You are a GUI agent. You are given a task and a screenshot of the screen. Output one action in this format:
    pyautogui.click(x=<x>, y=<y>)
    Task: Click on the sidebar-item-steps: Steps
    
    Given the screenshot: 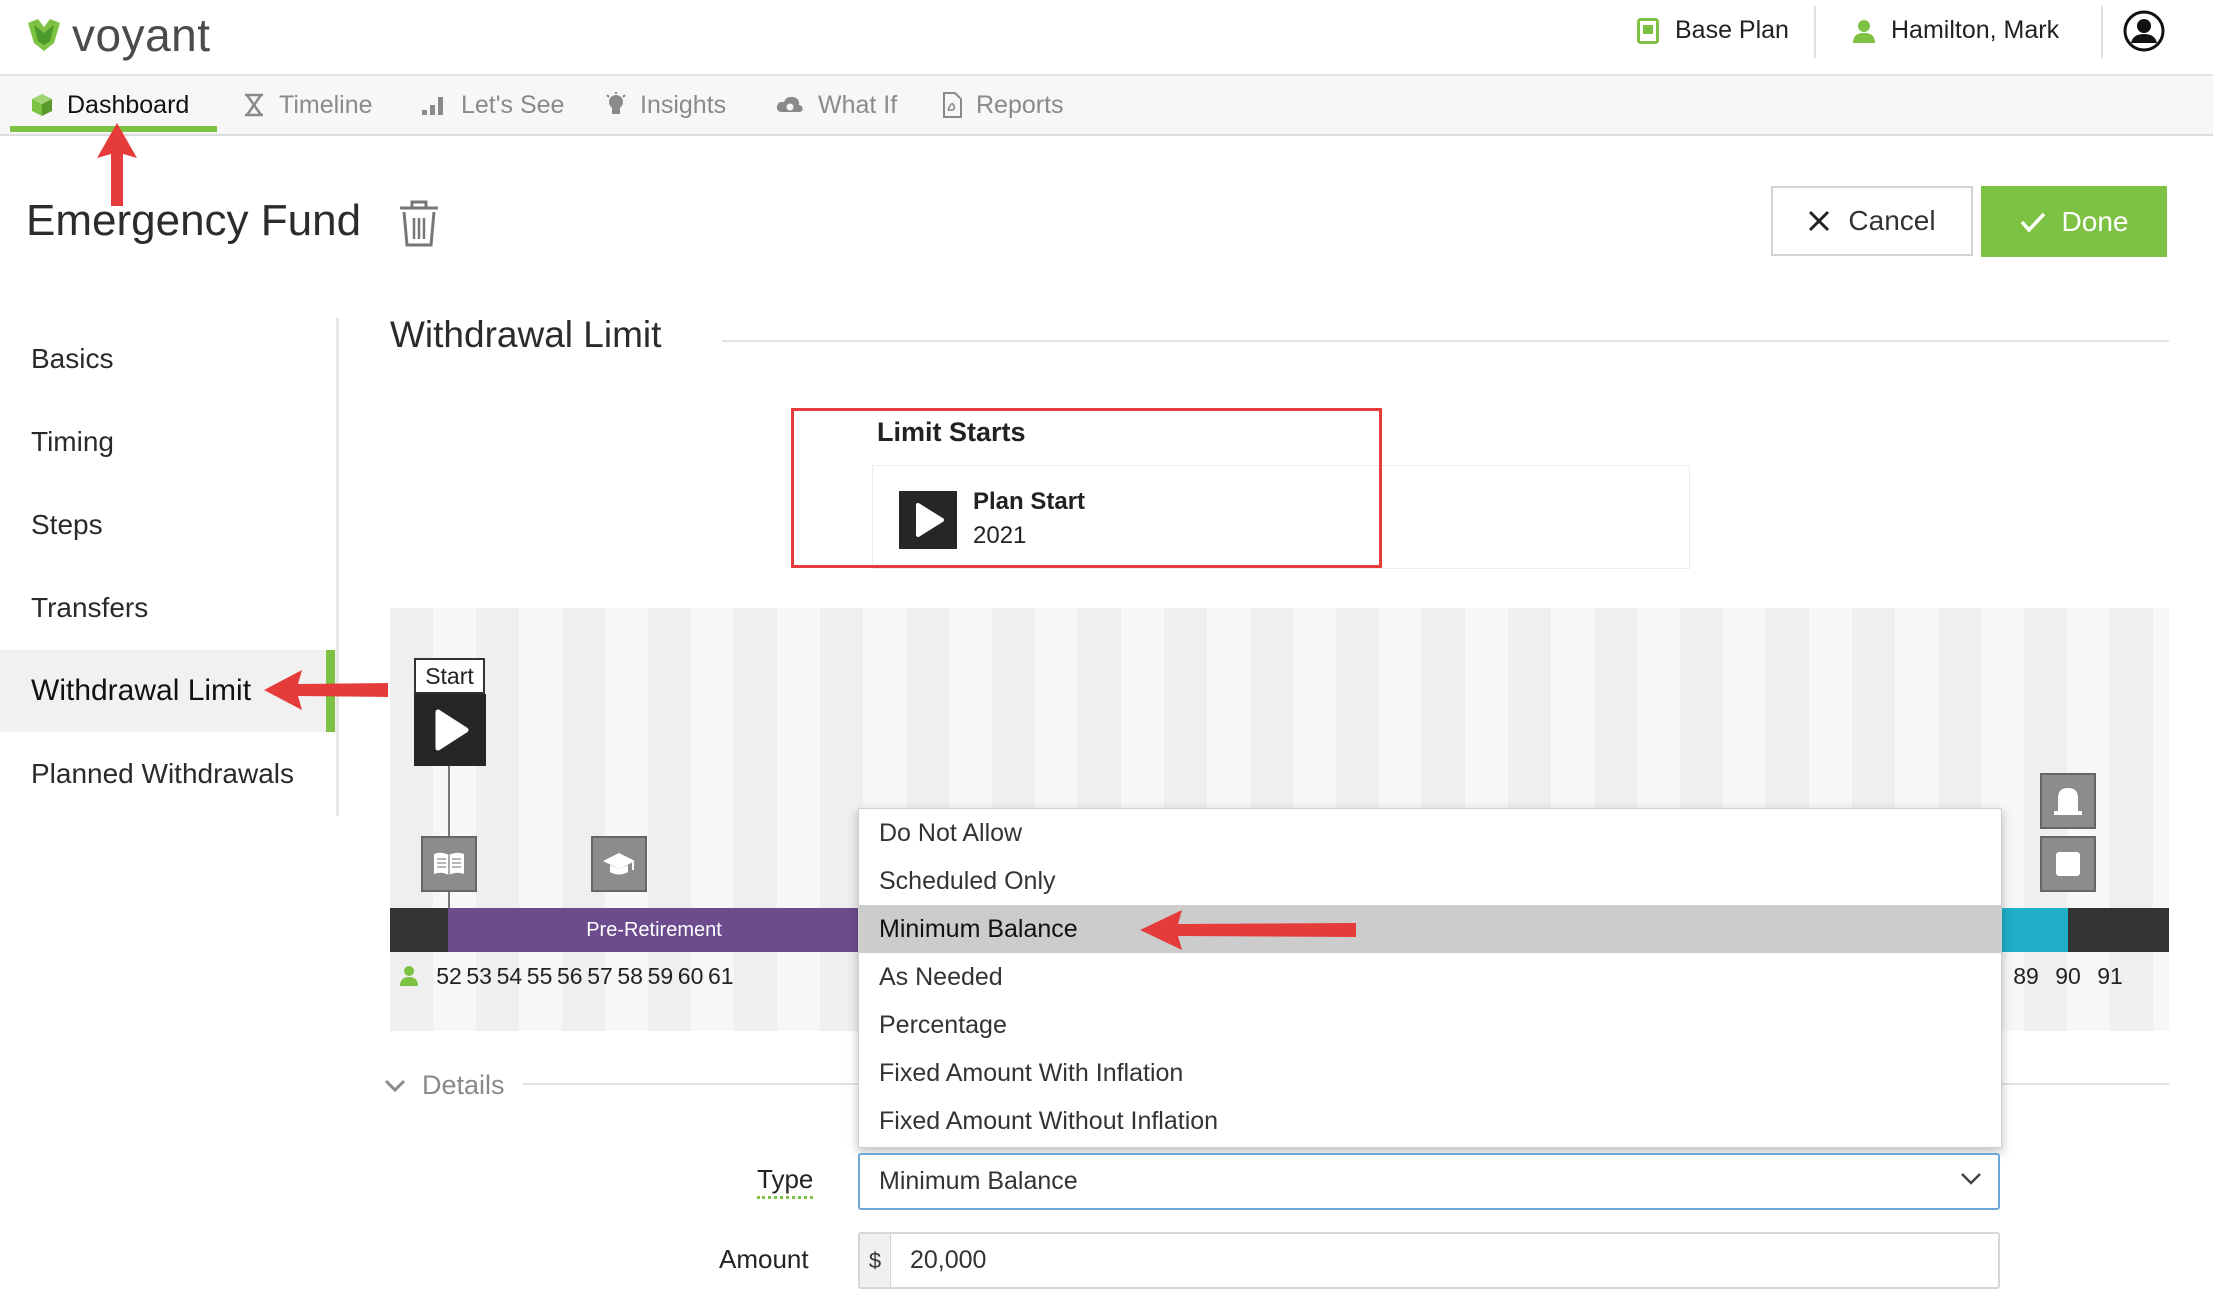 What is the action you would take?
    pyautogui.click(x=168, y=525)
    